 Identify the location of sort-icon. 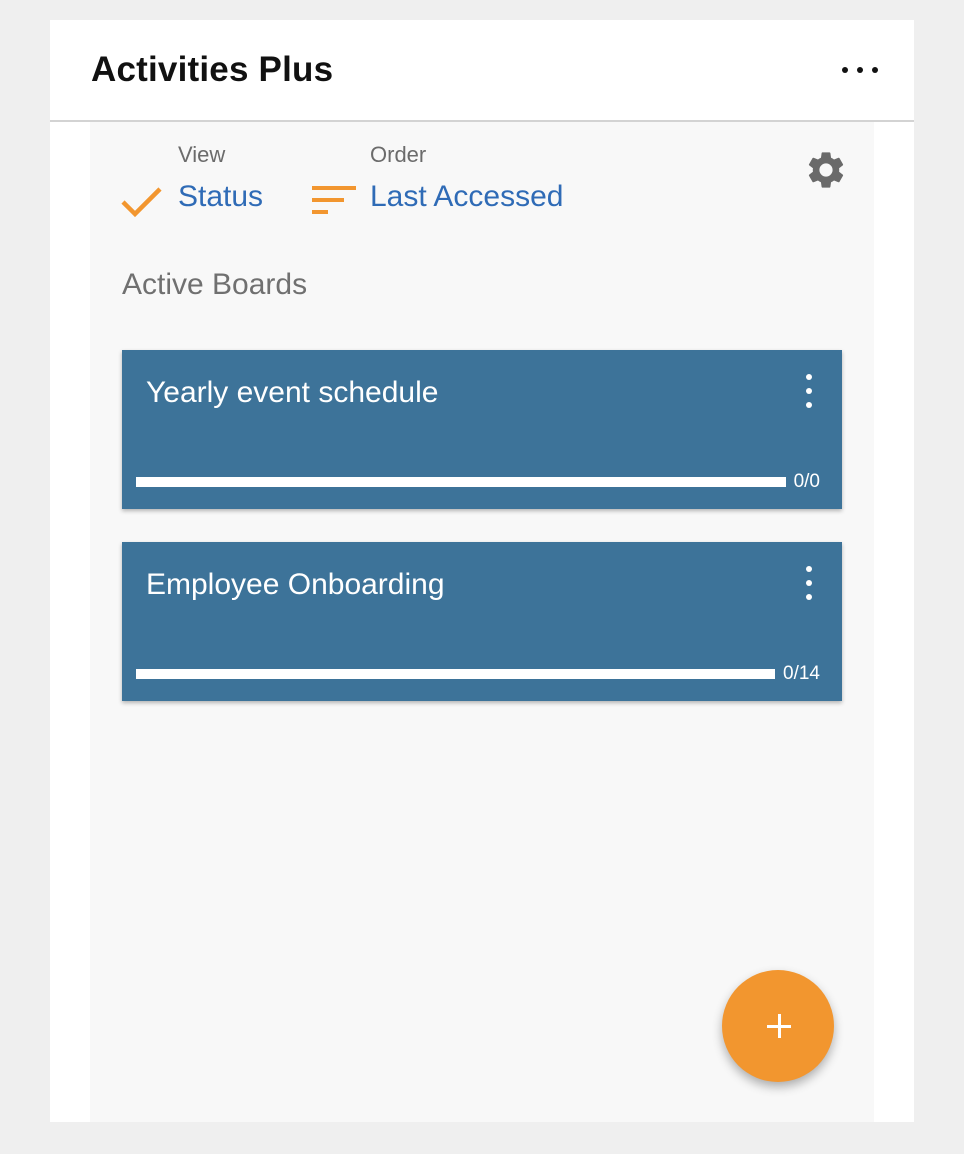
(334, 200).